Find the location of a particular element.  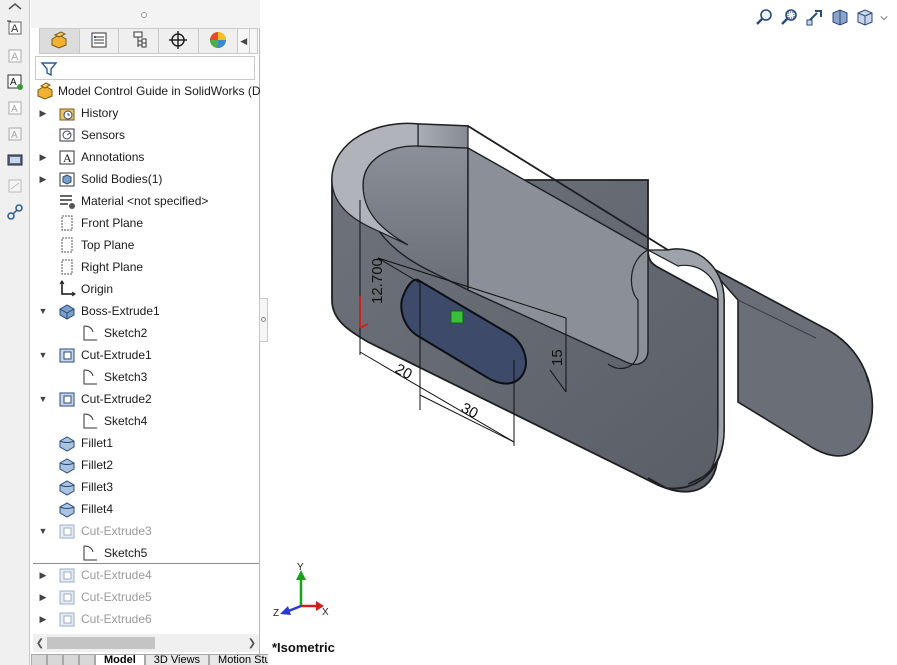

surface-finish-icon: A is located at coordinates (15, 134).